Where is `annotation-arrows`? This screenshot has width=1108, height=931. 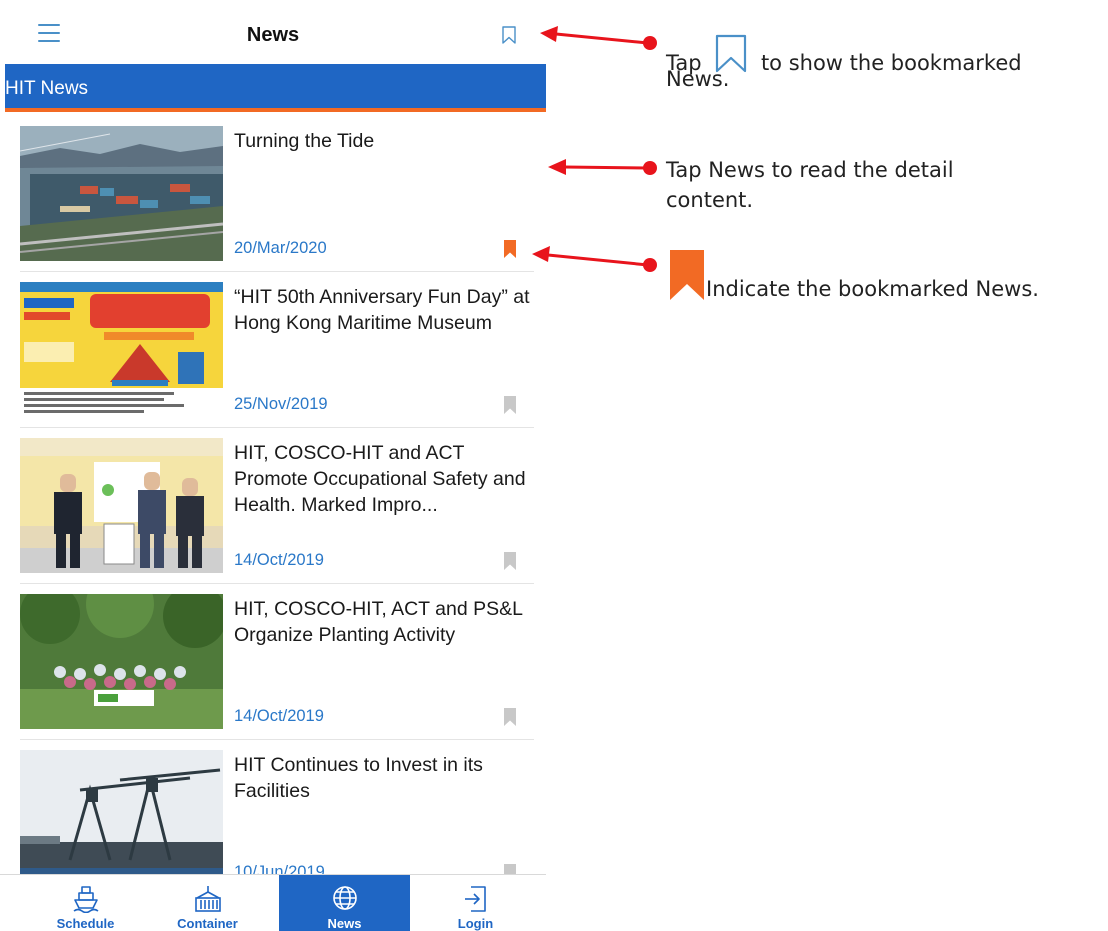 annotation-arrows is located at coordinates (594, 149).